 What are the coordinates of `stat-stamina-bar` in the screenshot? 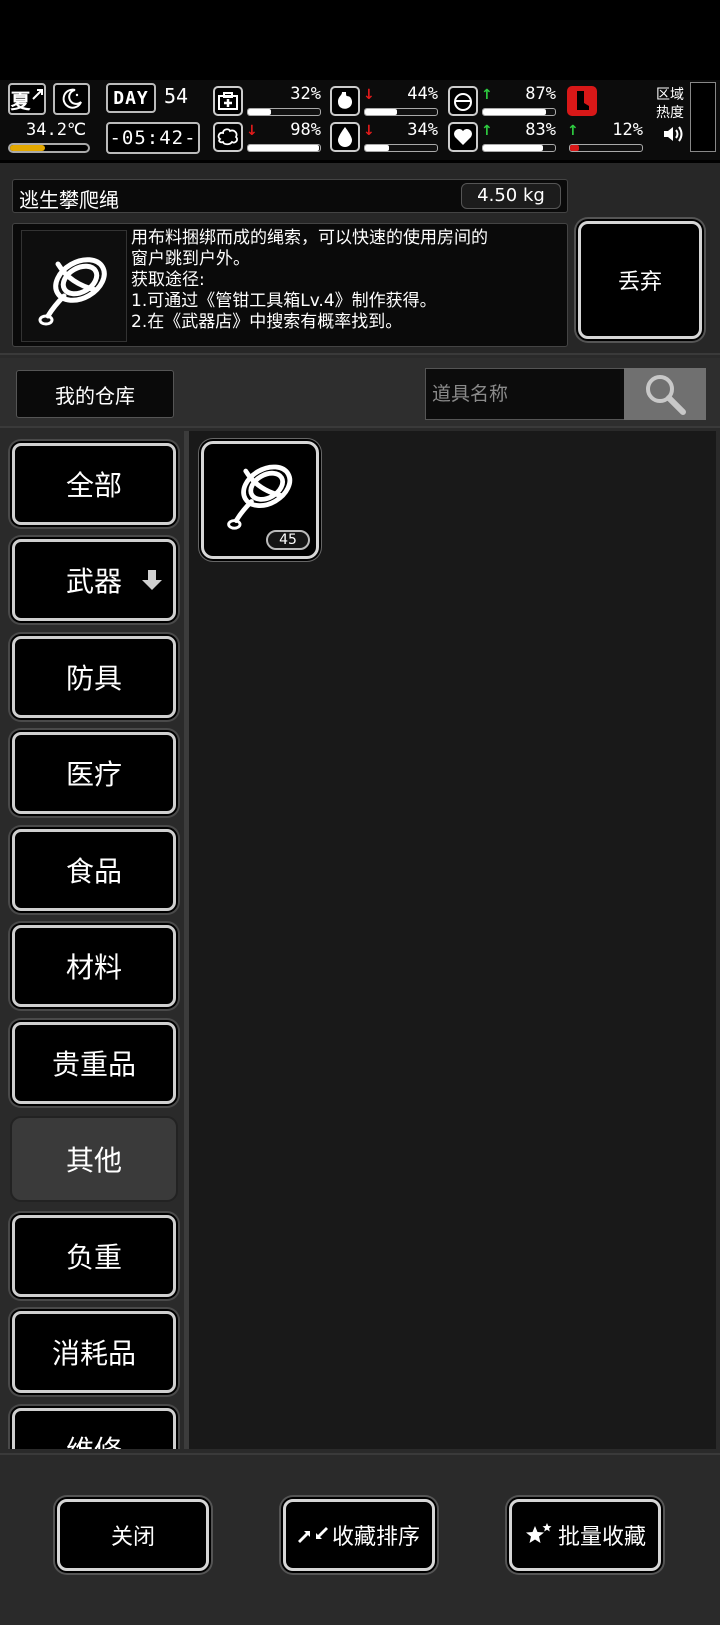 It's located at (519, 112).